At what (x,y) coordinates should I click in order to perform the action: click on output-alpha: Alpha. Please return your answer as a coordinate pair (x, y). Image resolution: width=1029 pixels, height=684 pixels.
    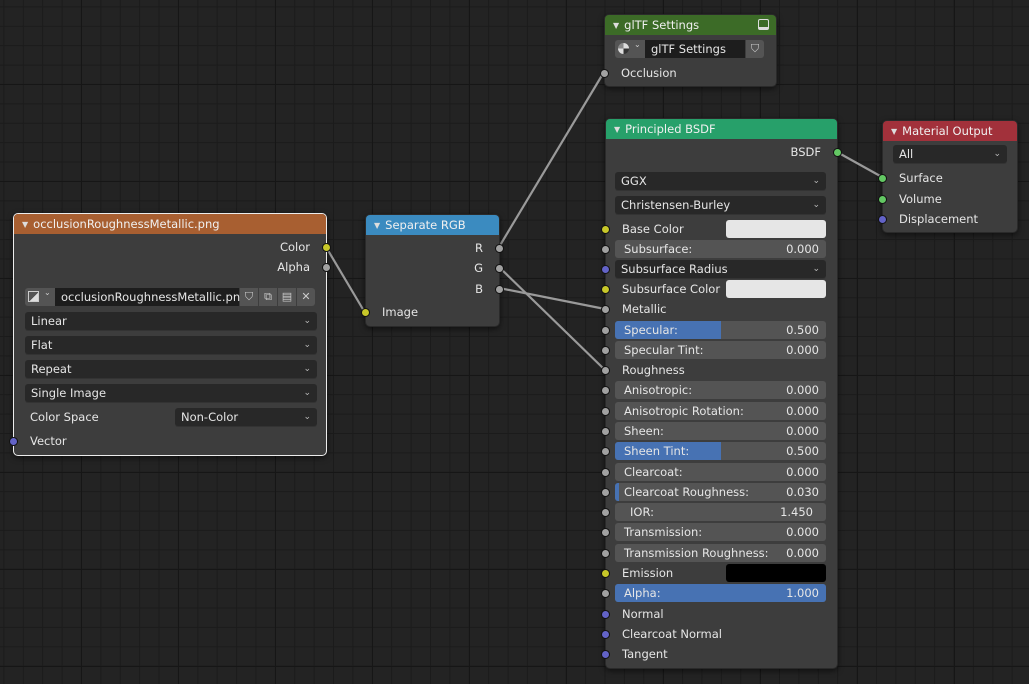
    Looking at the image, I should click on (172, 267).